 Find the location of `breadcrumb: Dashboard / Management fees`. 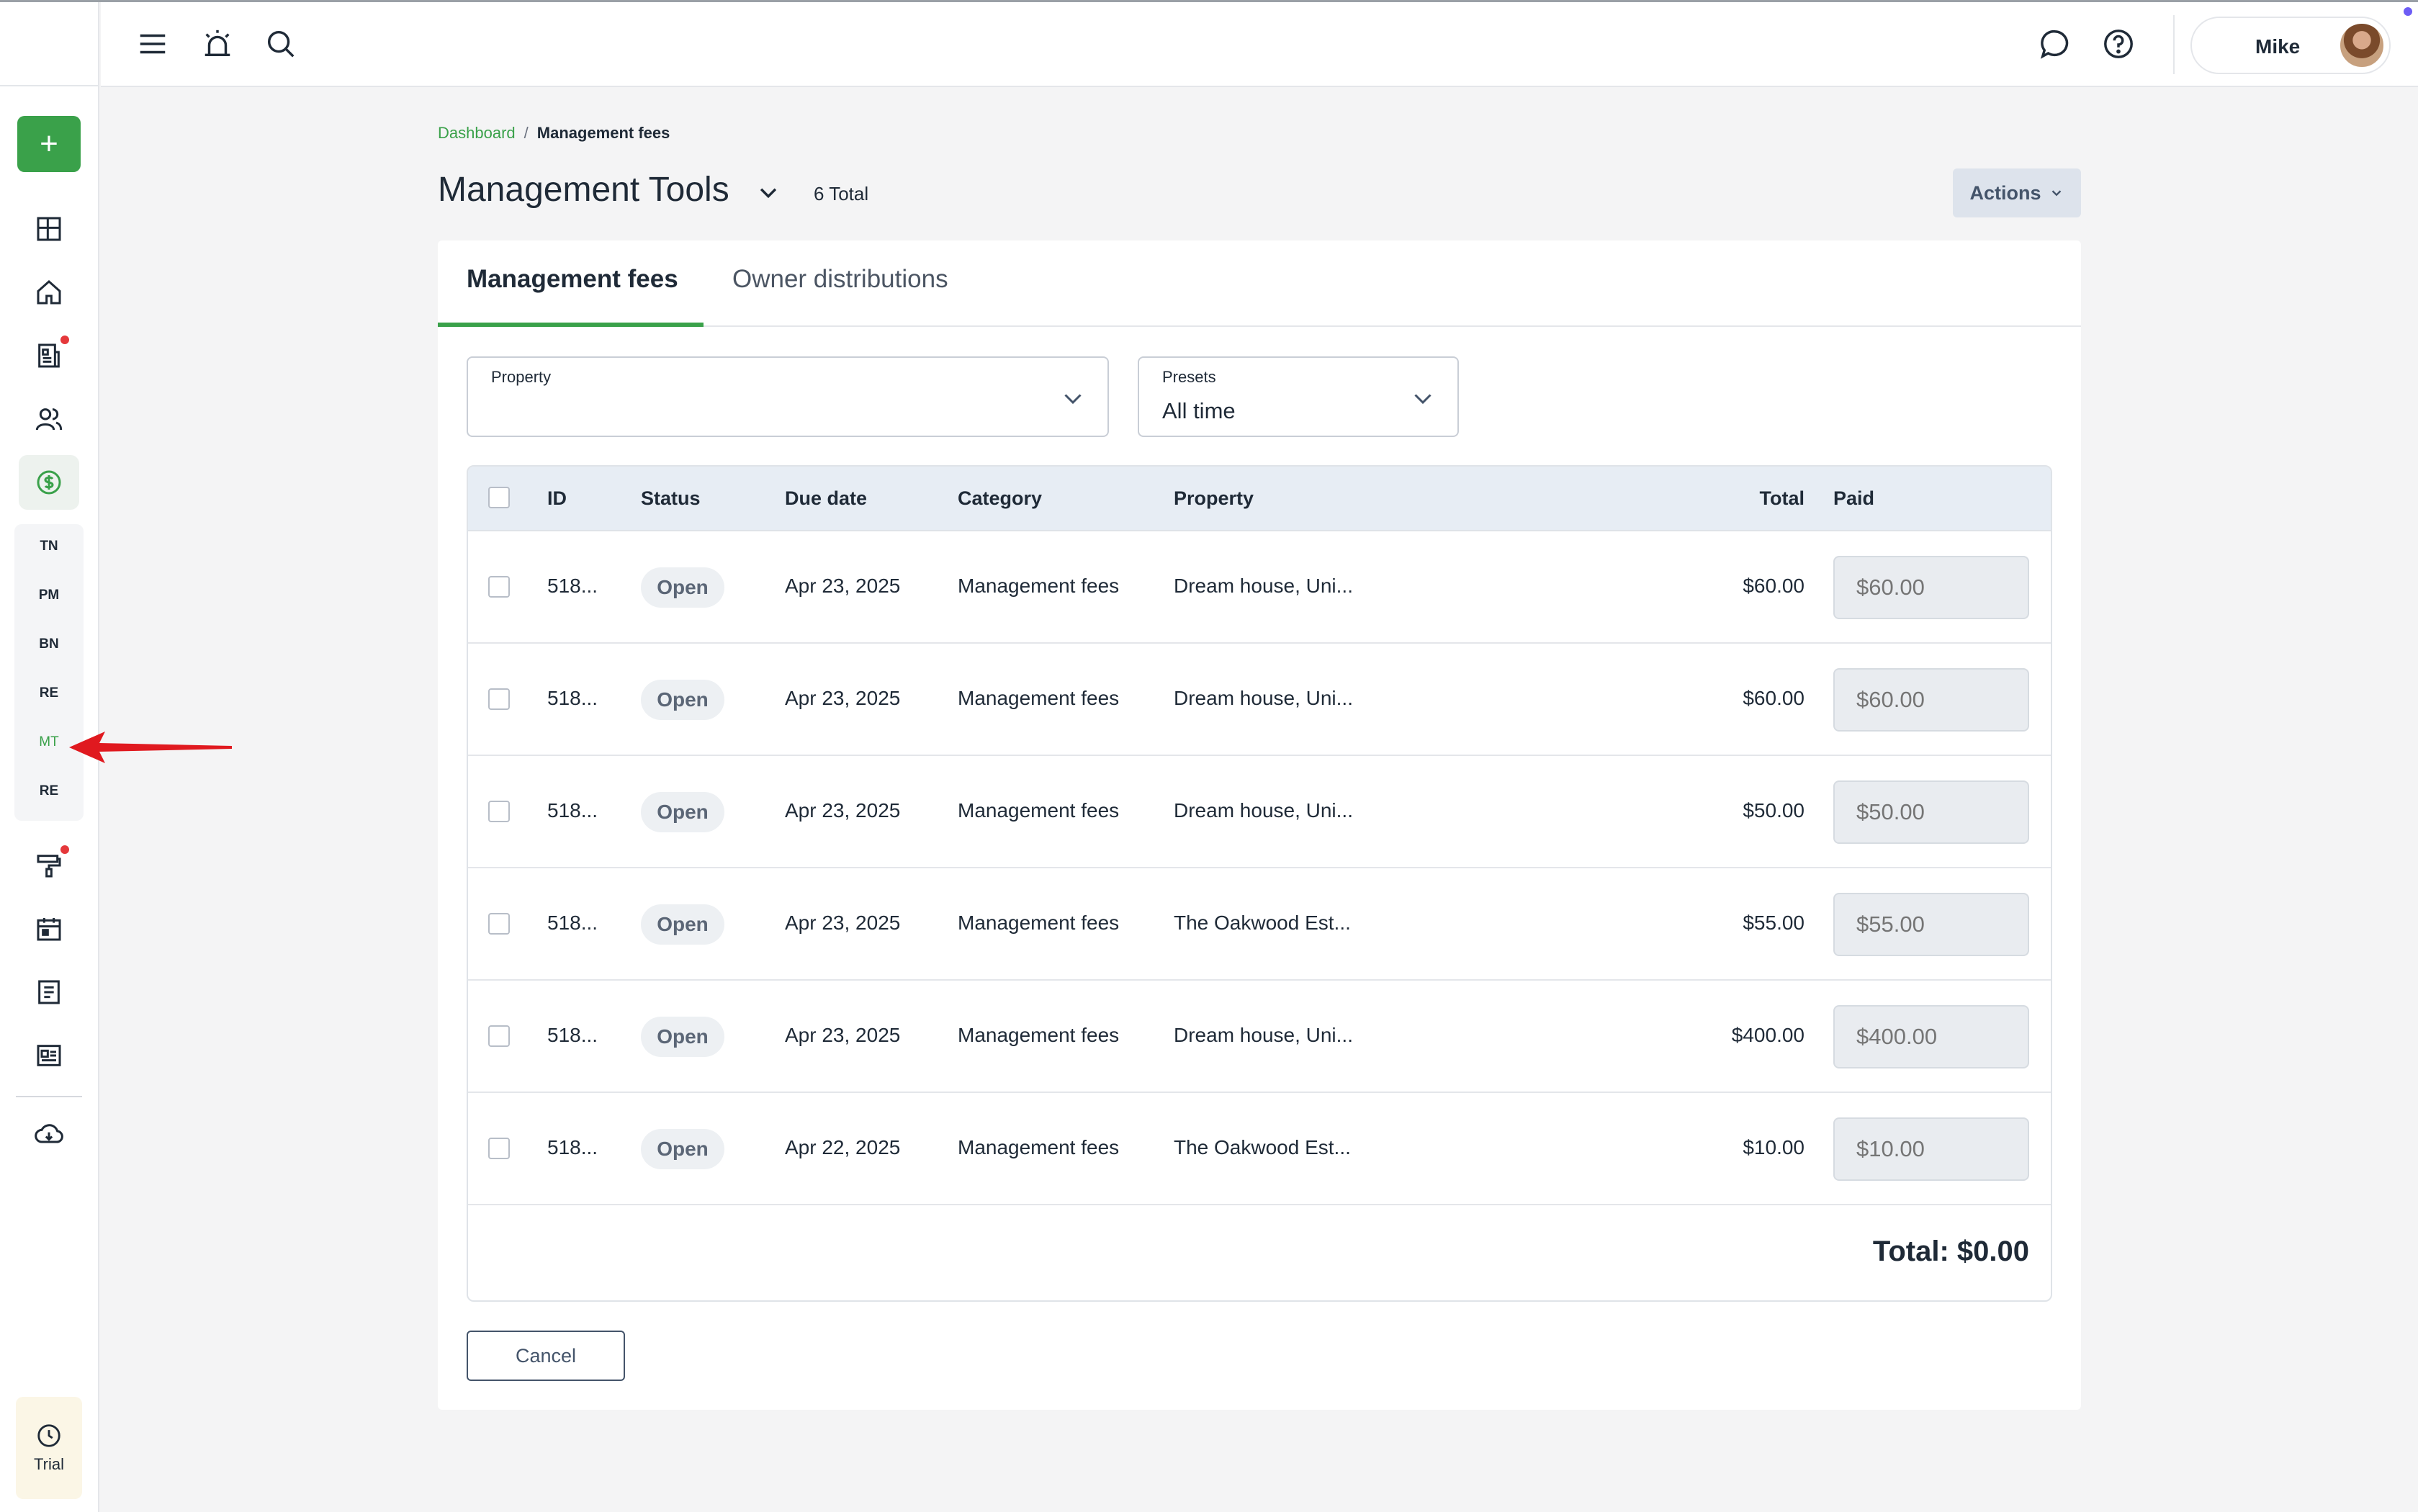

breadcrumb: Dashboard / Management fees is located at coordinates (554, 133).